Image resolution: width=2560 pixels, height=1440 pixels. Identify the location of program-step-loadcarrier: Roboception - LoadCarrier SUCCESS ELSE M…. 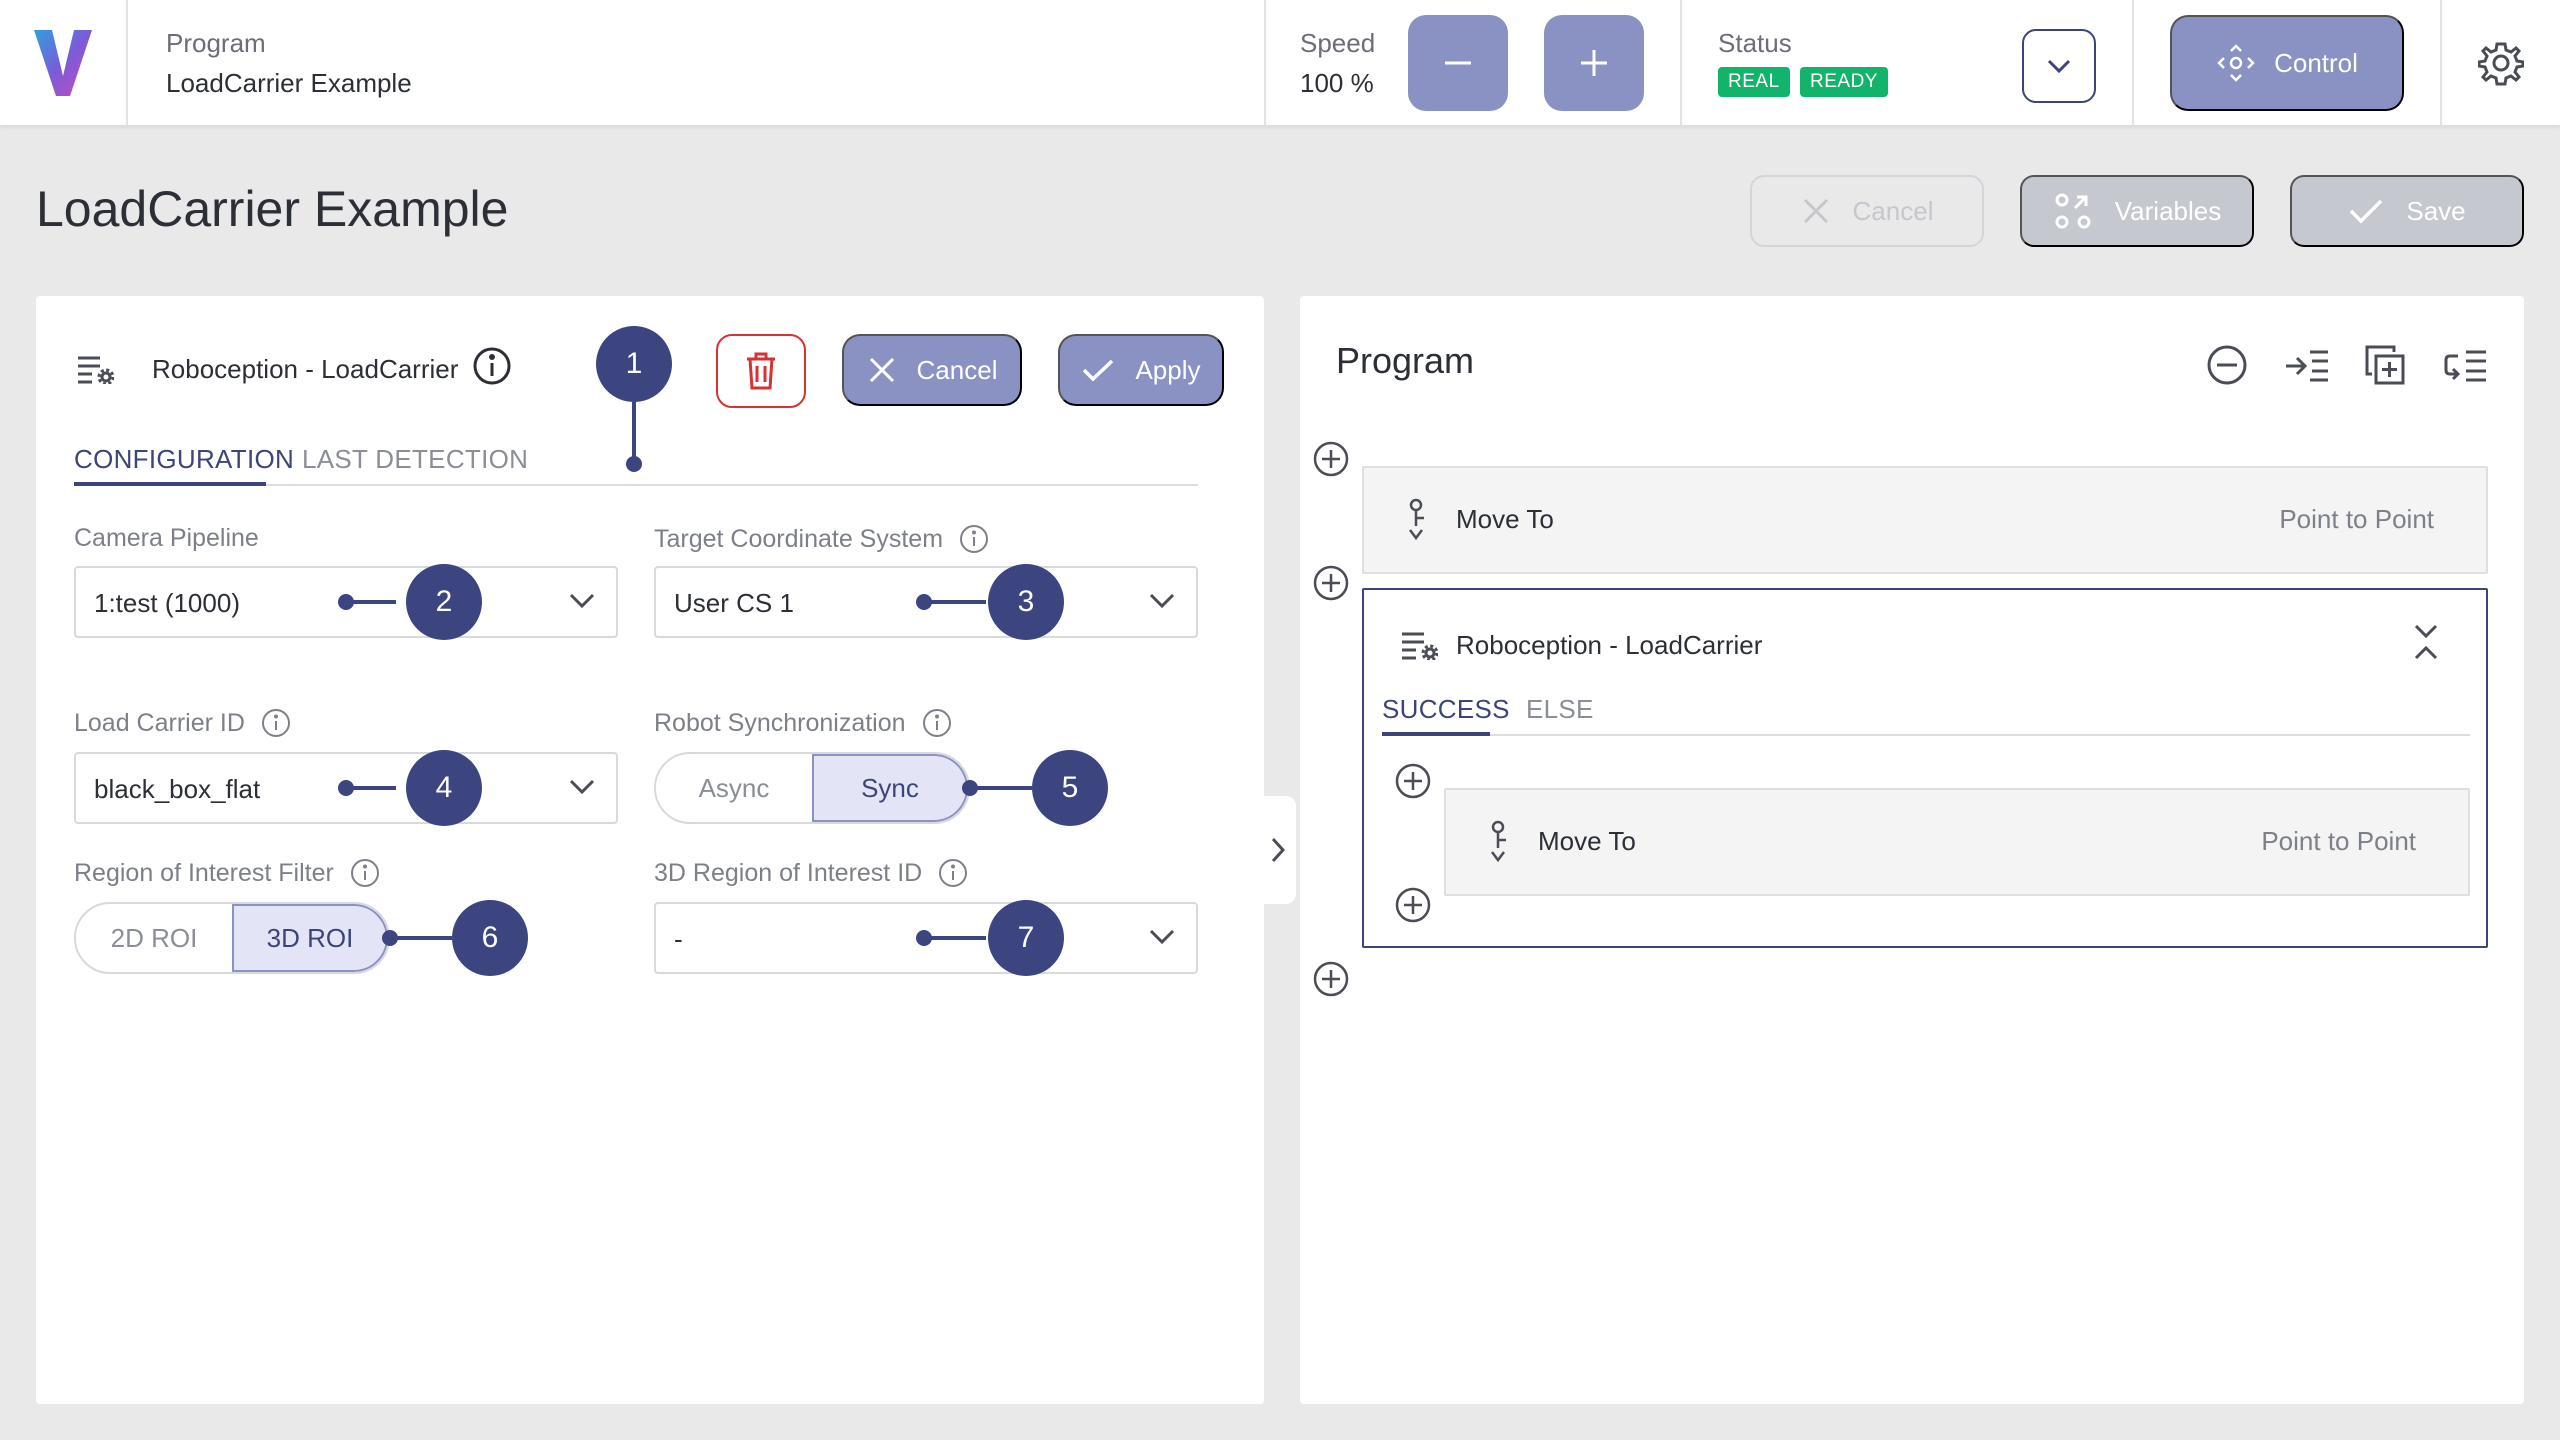
(1925, 768).